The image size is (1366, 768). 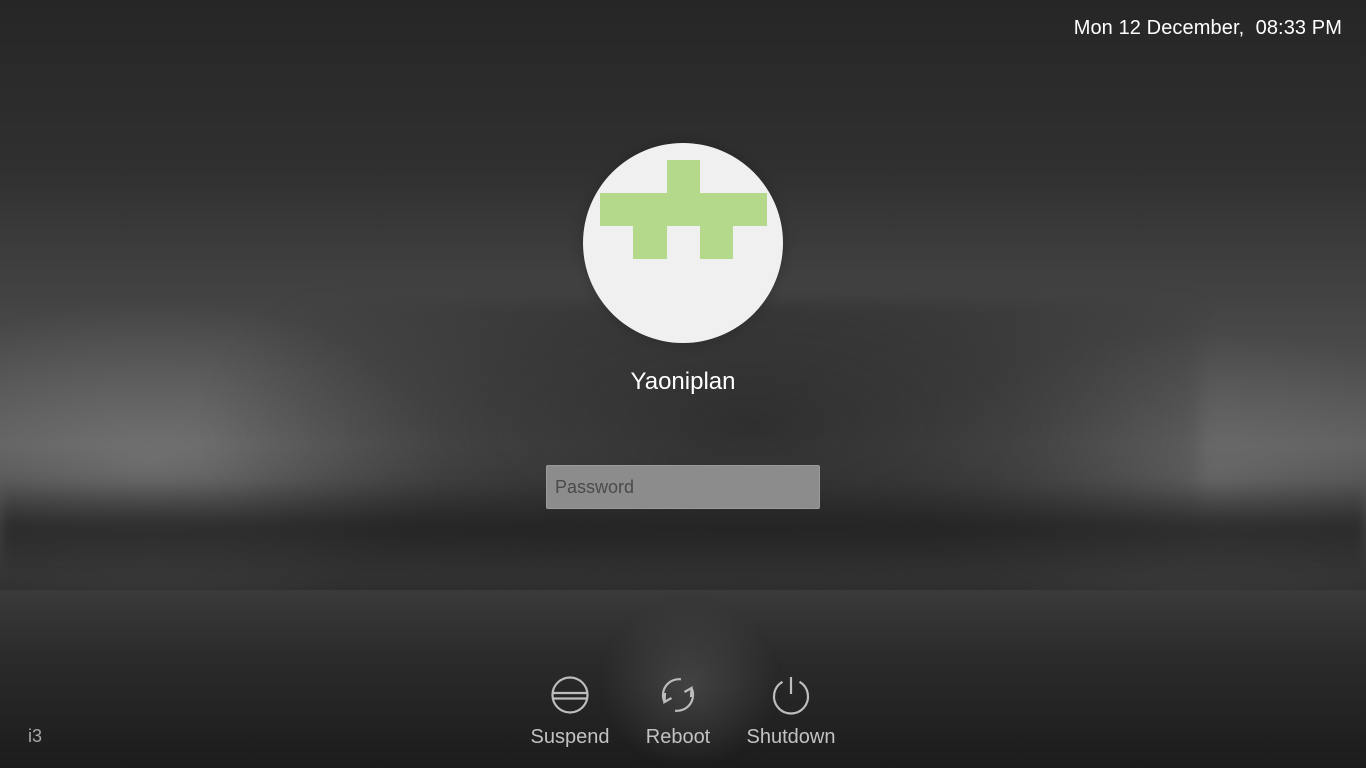 What do you see at coordinates (570, 717) in the screenshot?
I see `suspend-button: Suspend` at bounding box center [570, 717].